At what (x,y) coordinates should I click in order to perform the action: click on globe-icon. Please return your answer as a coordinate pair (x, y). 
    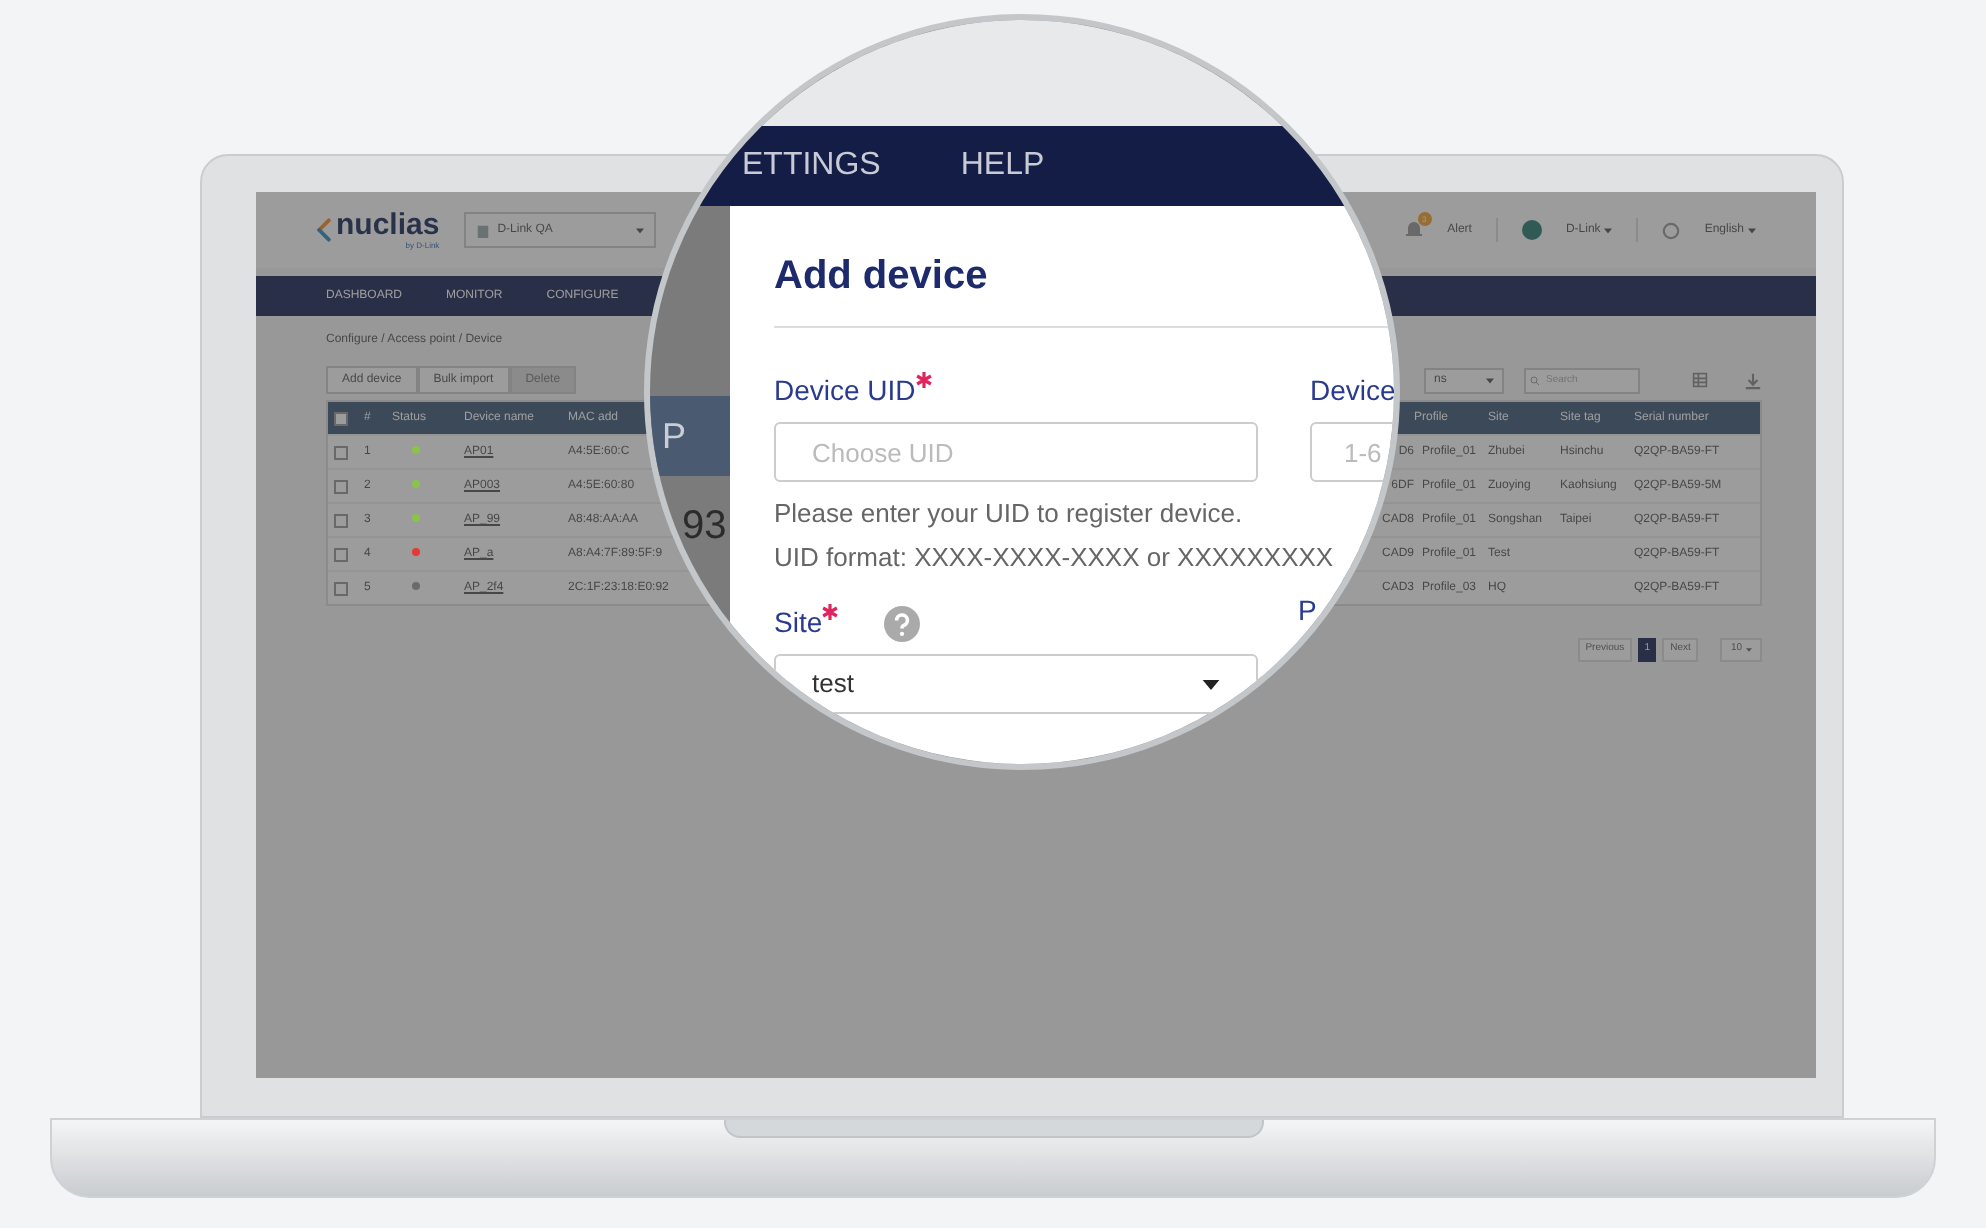
    Looking at the image, I should click on (1671, 230).